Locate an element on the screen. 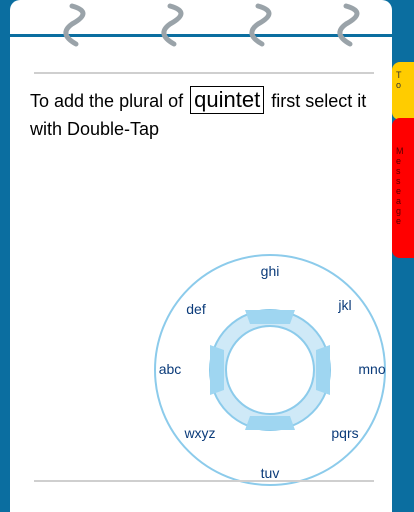 Image resolution: width=414 pixels, height=512 pixels. dial-label-ghi: ghi is located at coordinates (270, 271).